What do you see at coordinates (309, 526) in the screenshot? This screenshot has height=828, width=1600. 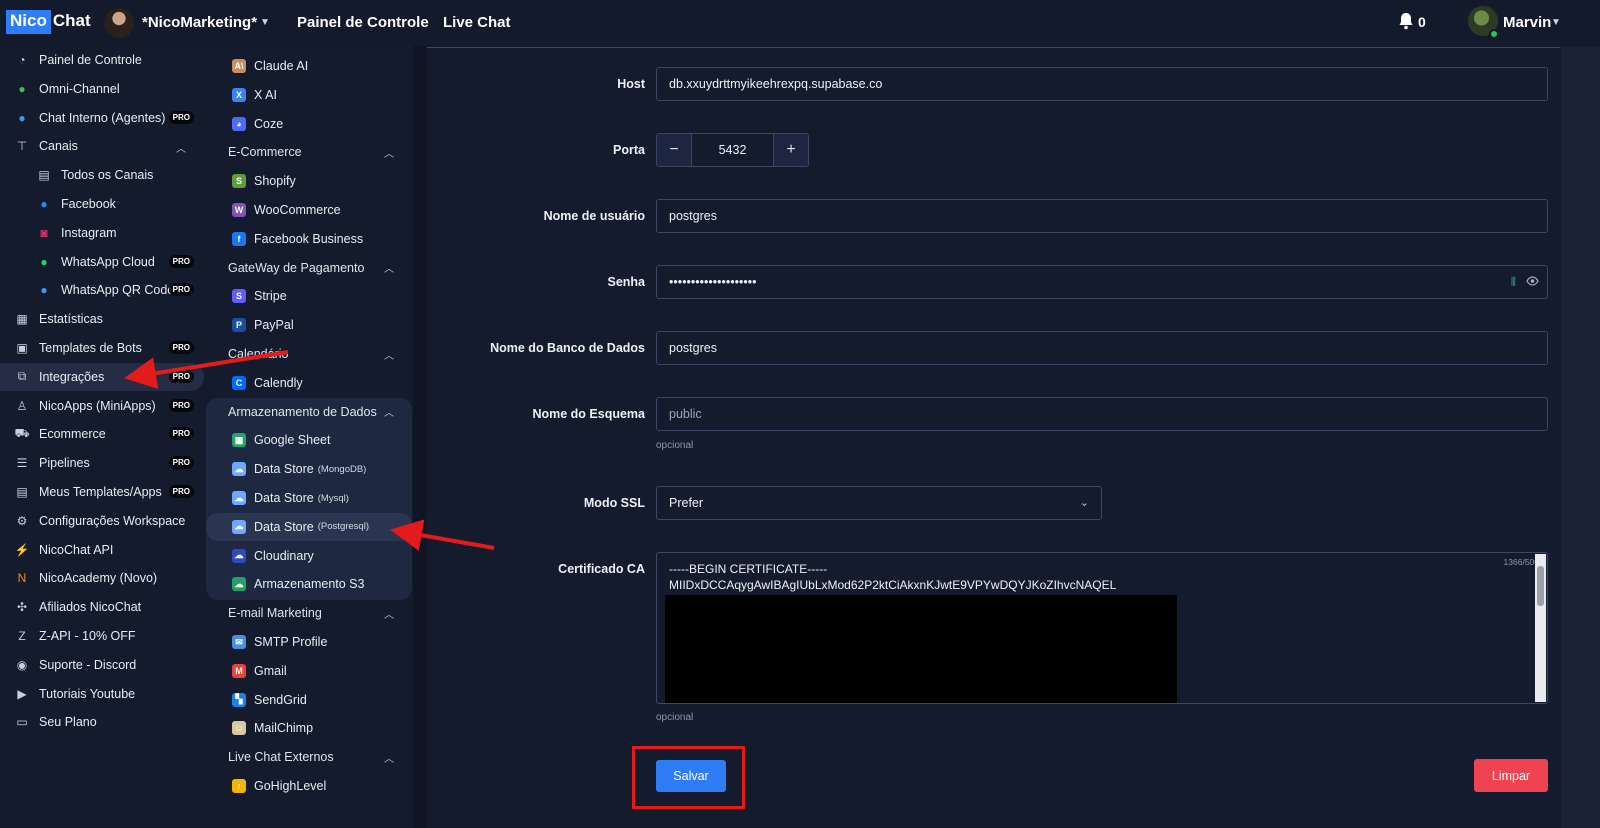 I see `integration-item-data-store-postgresql: ☁ Data Store (Postgresql)` at bounding box center [309, 526].